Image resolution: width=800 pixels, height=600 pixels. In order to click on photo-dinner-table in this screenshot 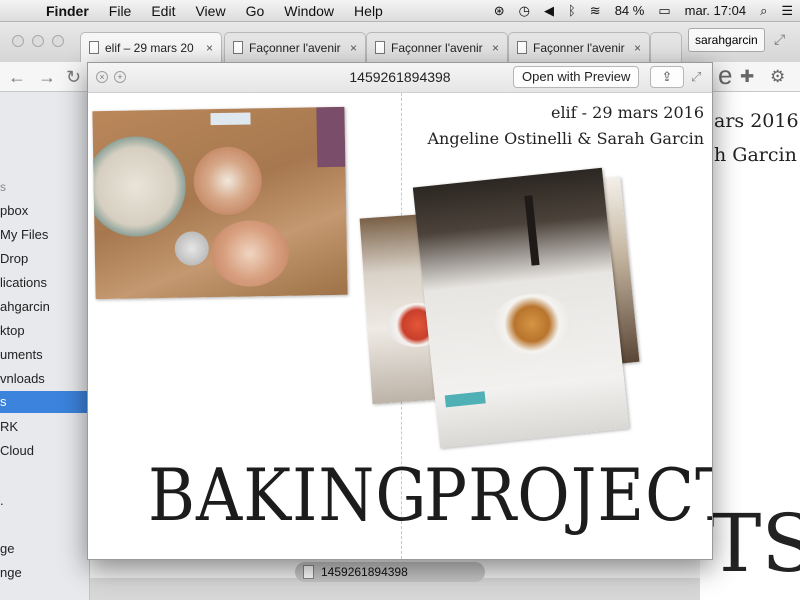, I will do `click(521, 308)`.